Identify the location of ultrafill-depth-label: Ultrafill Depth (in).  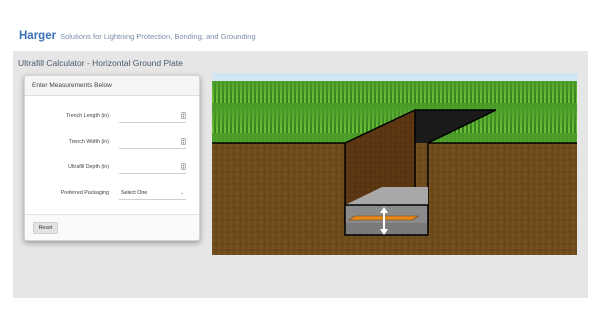
(88, 167).